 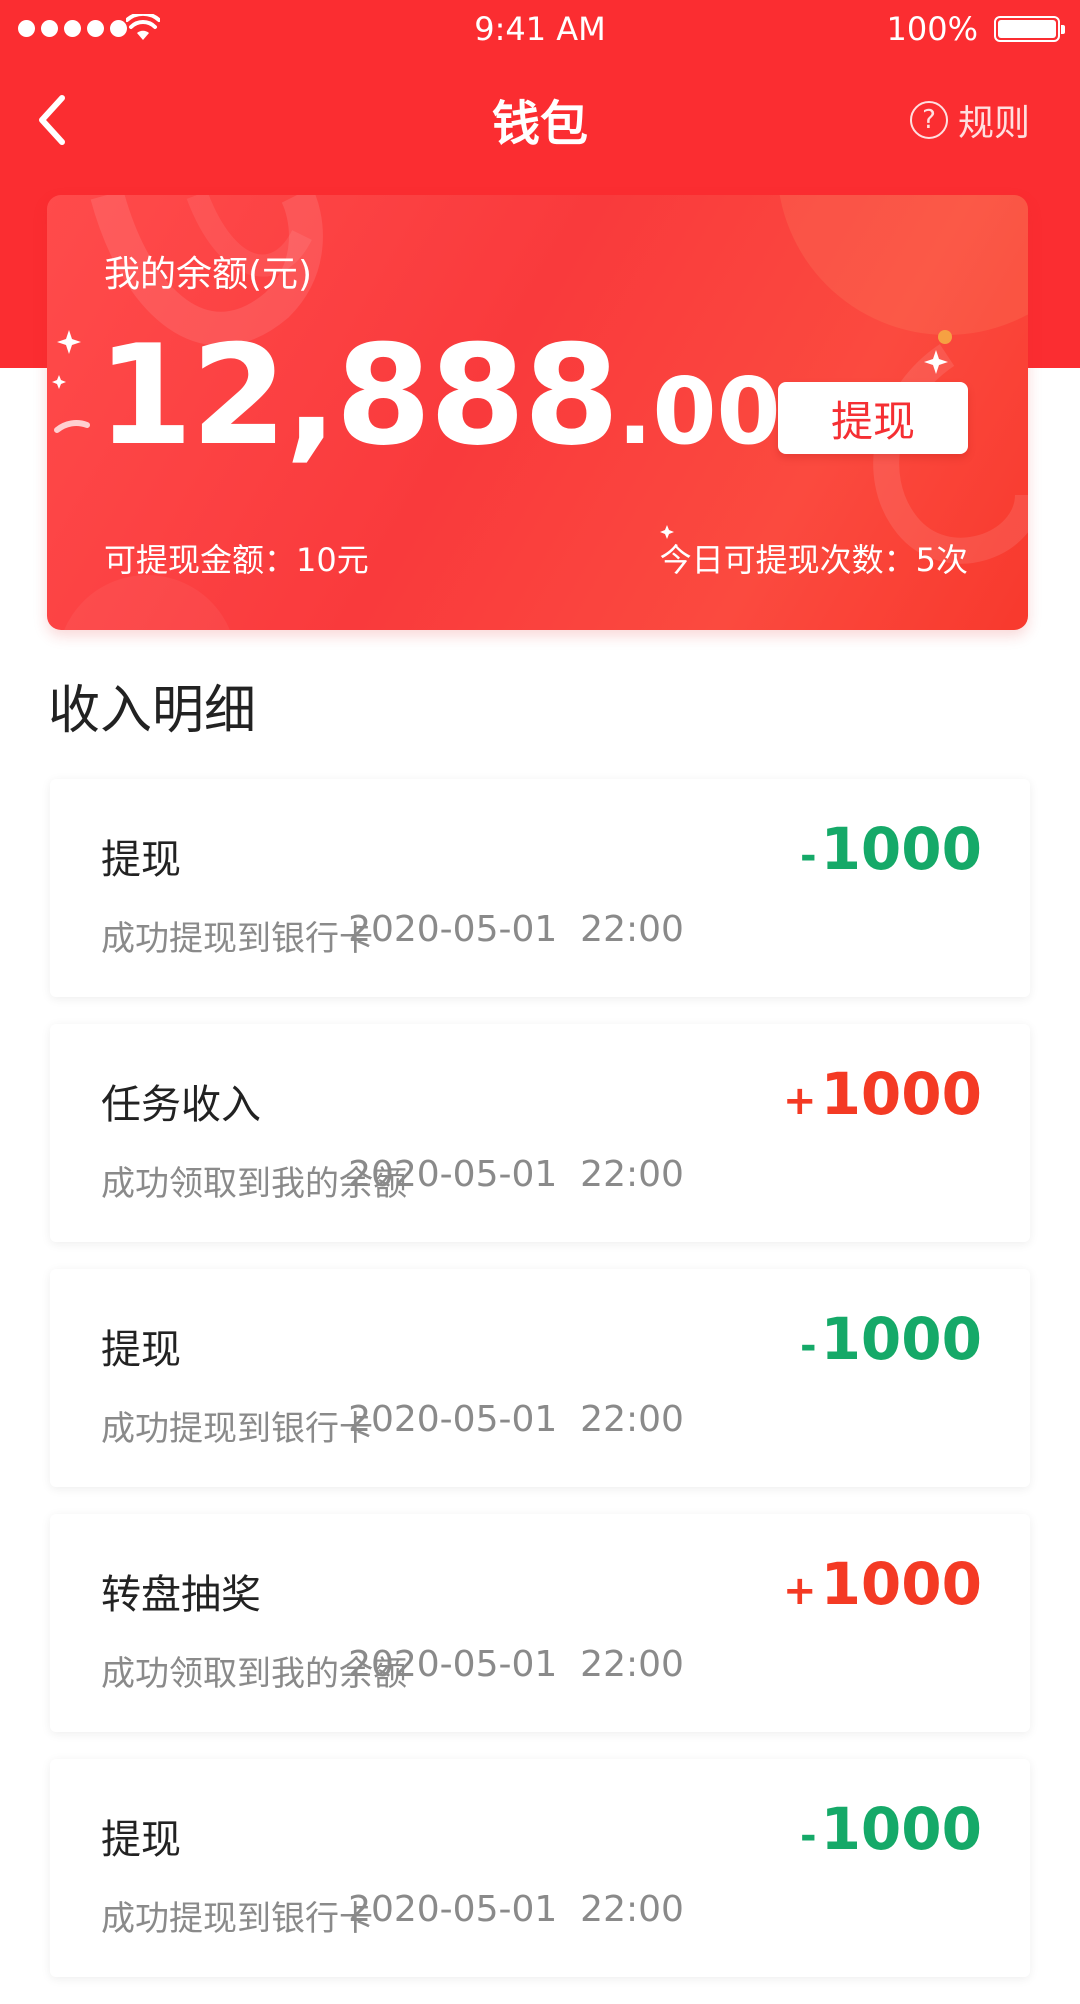 I want to click on rules-button: ? 规则, so click(x=969, y=120).